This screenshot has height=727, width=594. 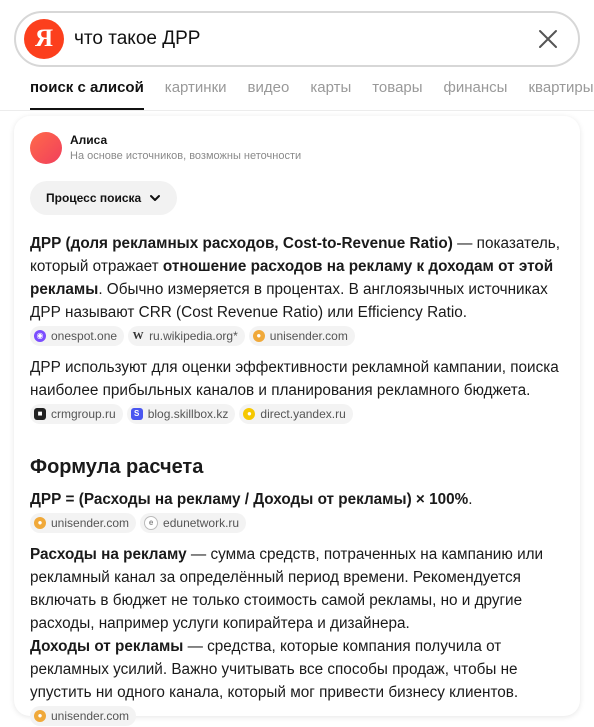 What do you see at coordinates (107, 646) in the screenshot?
I see `term-revenue: Доходы от рекламы` at bounding box center [107, 646].